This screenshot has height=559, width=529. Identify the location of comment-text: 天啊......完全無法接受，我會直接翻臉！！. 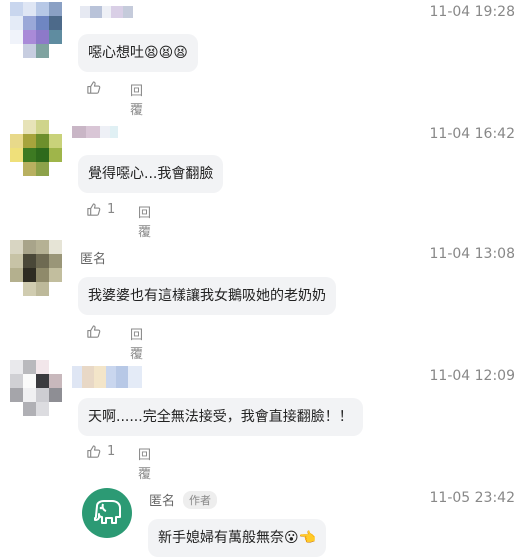
(220, 417).